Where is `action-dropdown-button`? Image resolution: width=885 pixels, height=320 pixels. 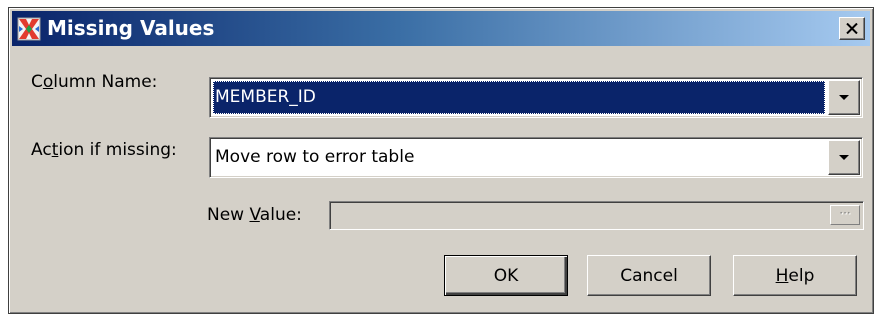 action-dropdown-button is located at coordinates (844, 157).